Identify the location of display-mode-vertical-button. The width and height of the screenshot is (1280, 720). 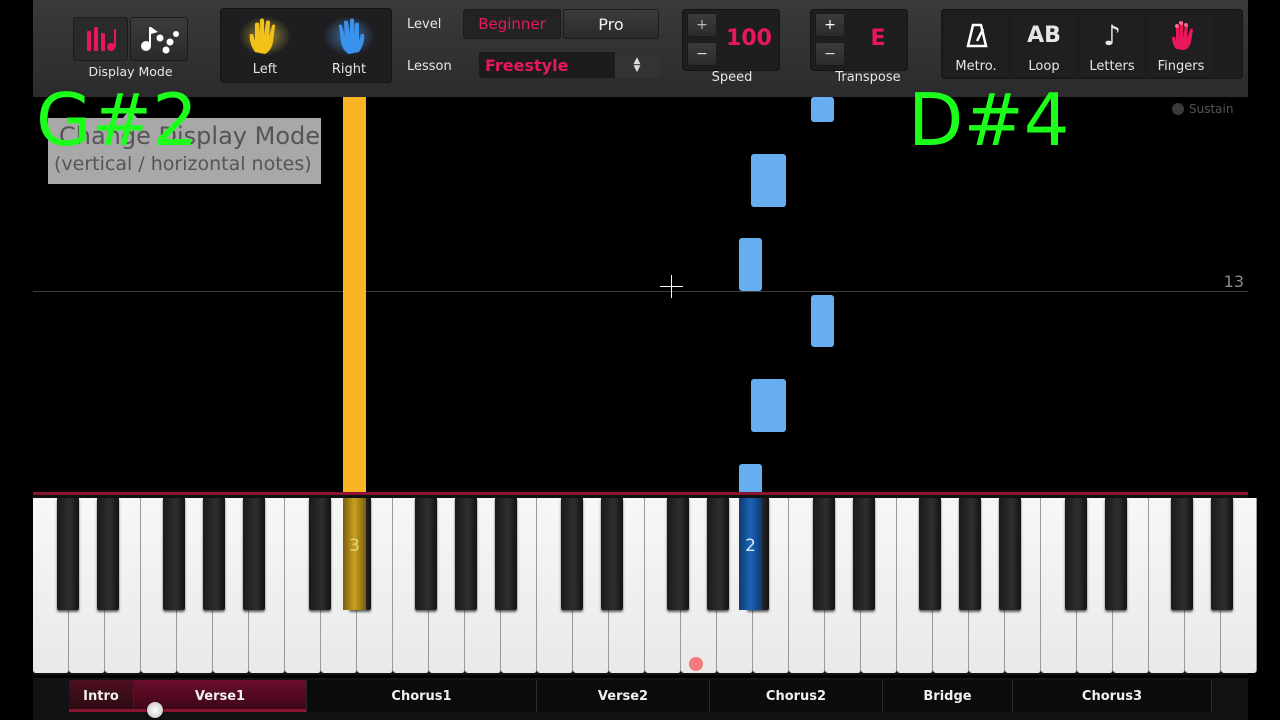
(100, 39).